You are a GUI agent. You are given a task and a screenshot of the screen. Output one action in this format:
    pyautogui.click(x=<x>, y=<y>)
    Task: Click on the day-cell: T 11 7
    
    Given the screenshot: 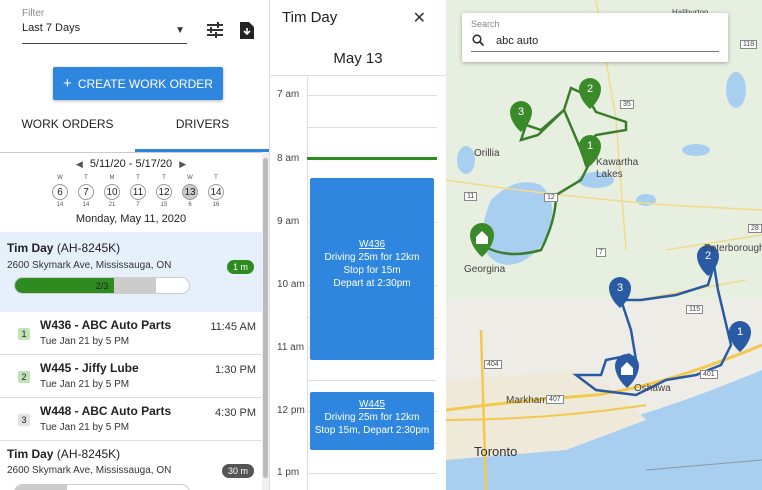 What is the action you would take?
    pyautogui.click(x=138, y=191)
    